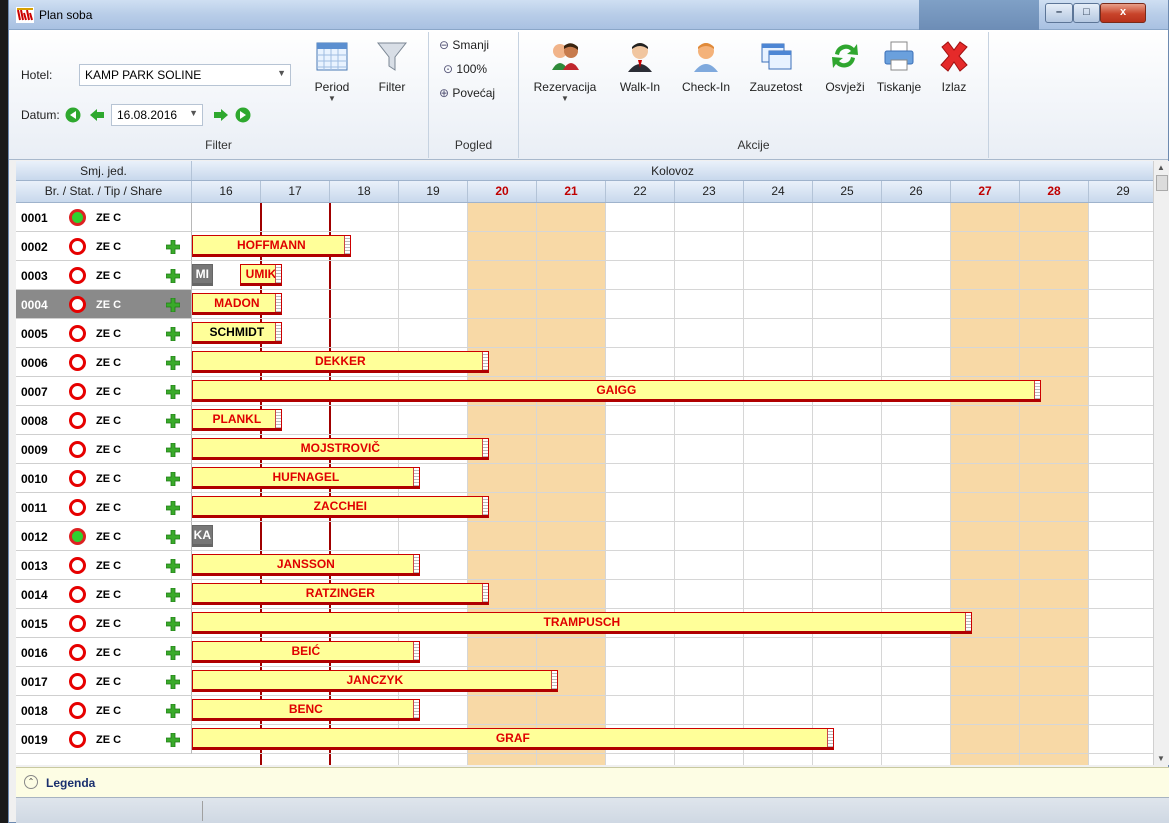  Describe the element at coordinates (340, 362) in the screenshot. I see `booking-bar: DEKKER` at that location.